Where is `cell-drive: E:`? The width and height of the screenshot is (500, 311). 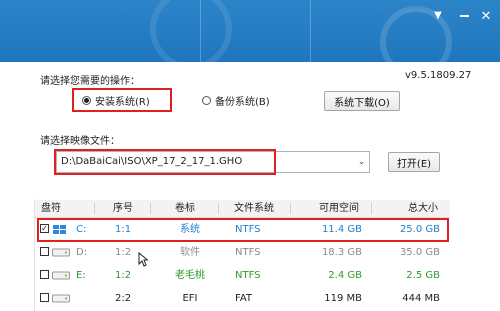 cell-drive: E: is located at coordinates (81, 275).